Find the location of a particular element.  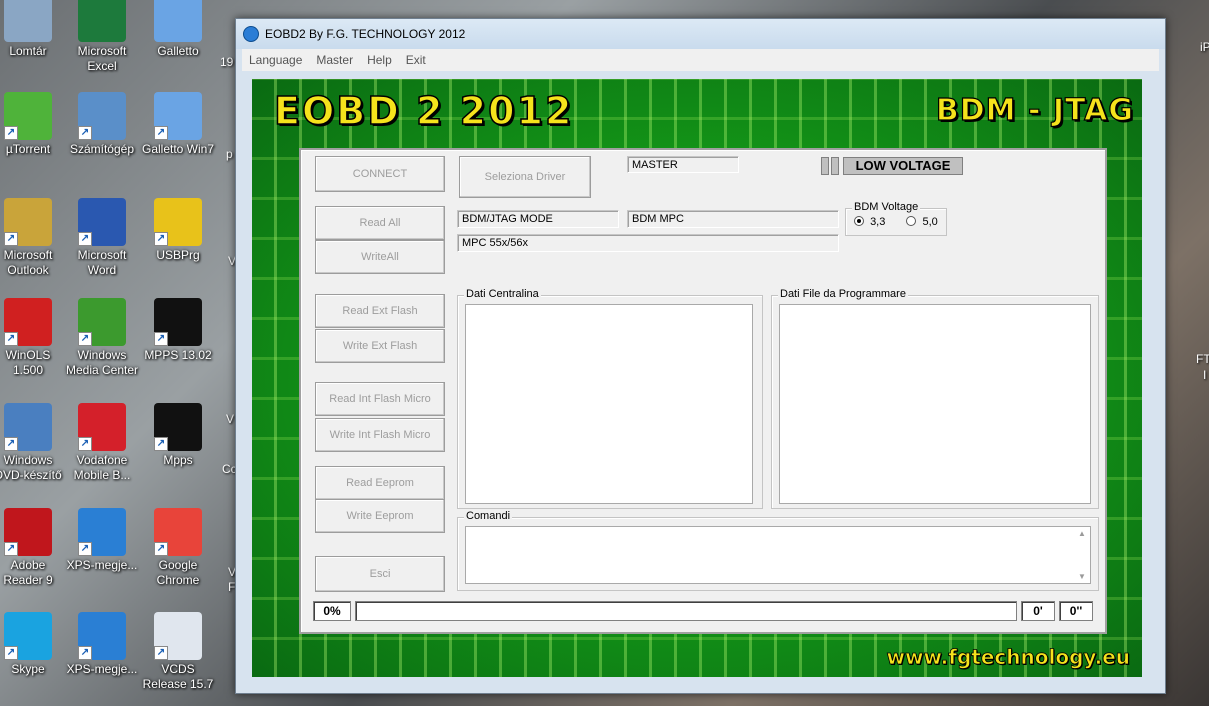

desktop-icon: ↗ Google Chrome is located at coordinates (178, 548).